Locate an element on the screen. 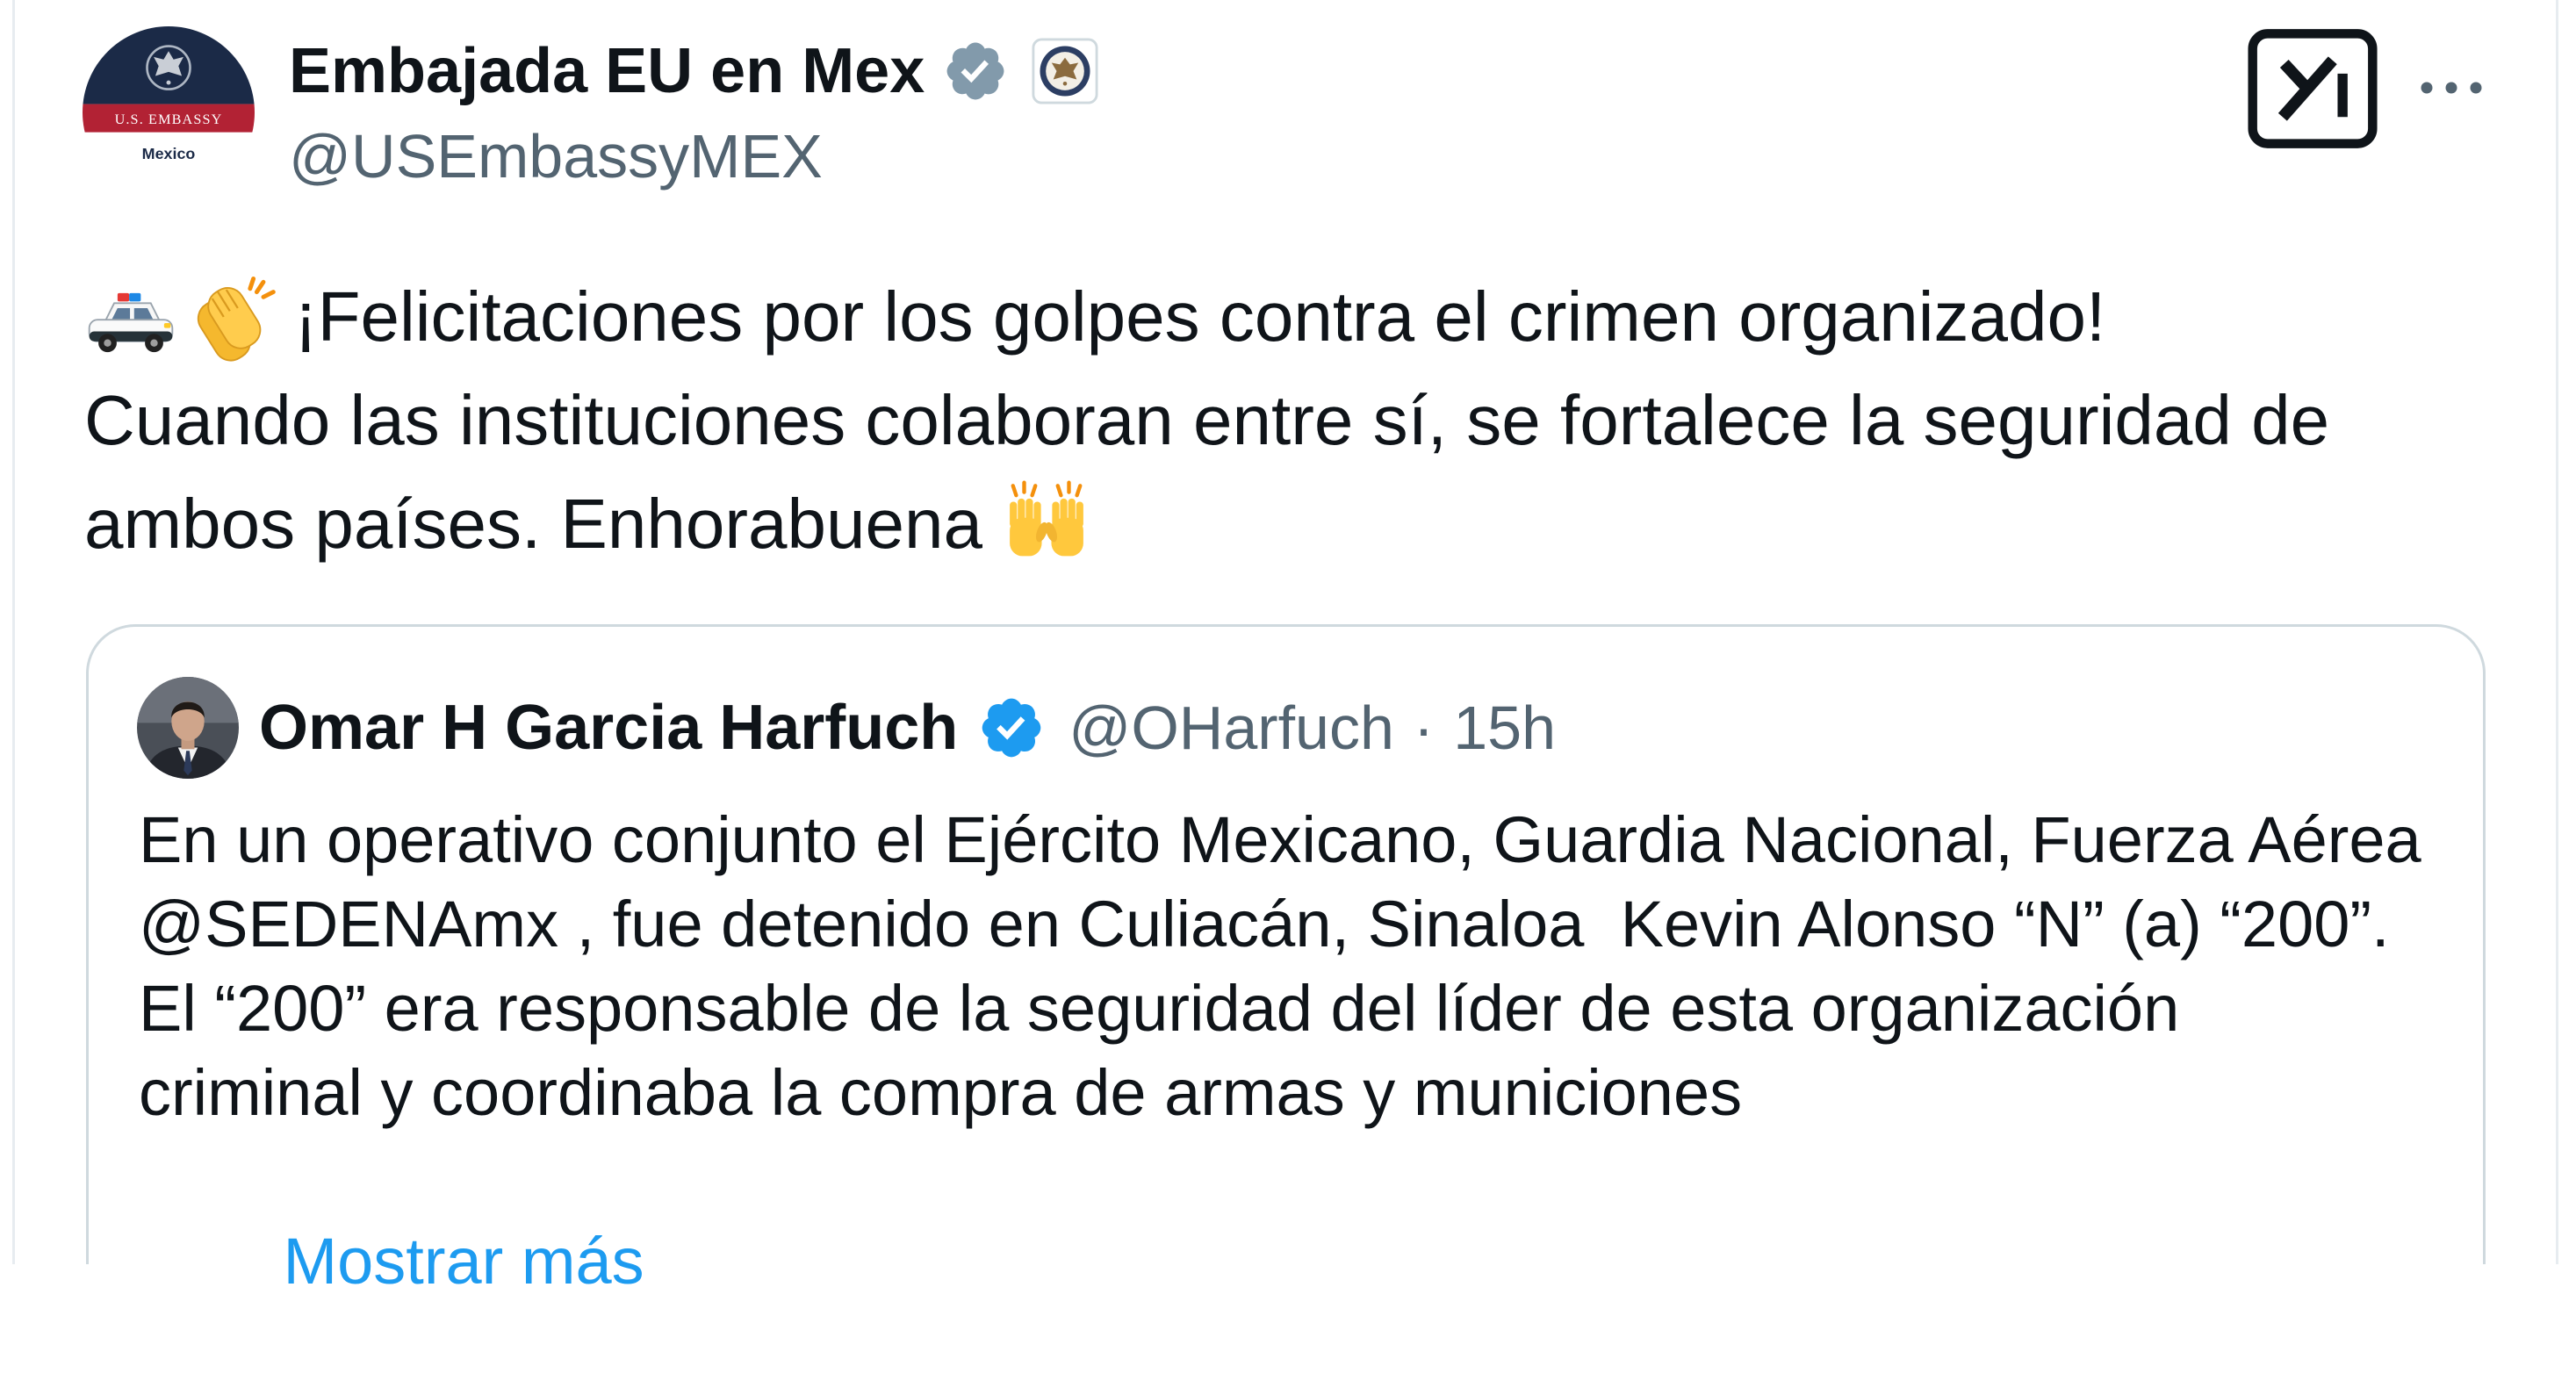 The height and width of the screenshot is (1388, 2576). author-name-row: Embajada EU en Mex is located at coordinates (693, 71).